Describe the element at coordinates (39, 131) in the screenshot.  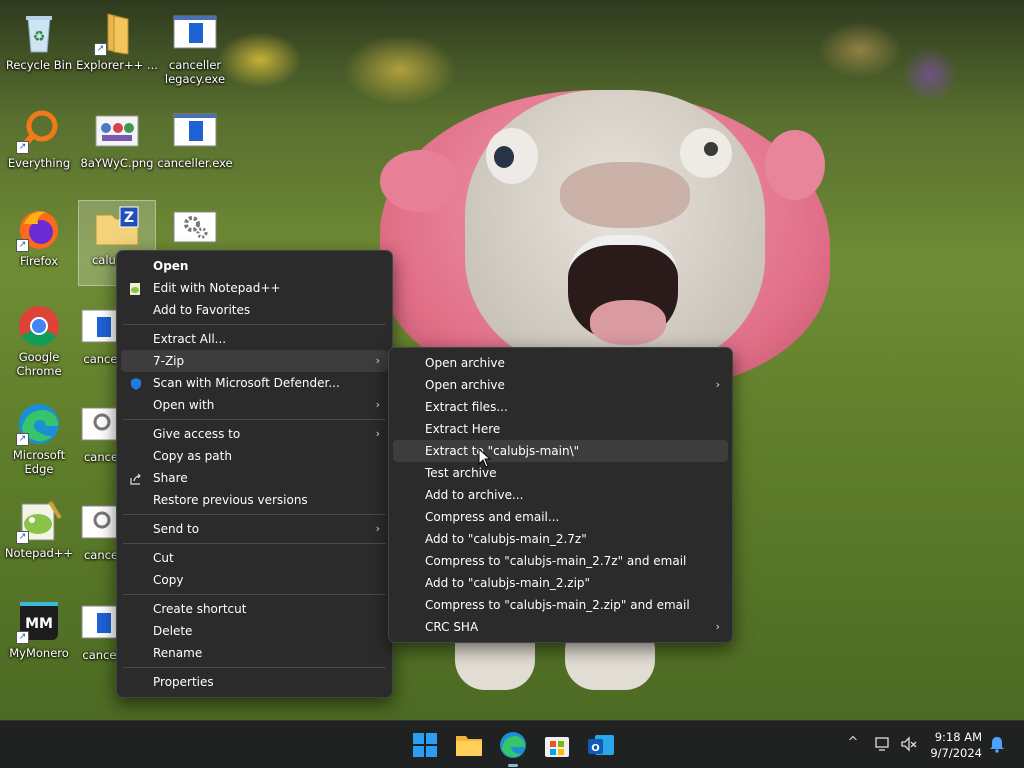
I see `magnifier-icon: ↗` at that location.